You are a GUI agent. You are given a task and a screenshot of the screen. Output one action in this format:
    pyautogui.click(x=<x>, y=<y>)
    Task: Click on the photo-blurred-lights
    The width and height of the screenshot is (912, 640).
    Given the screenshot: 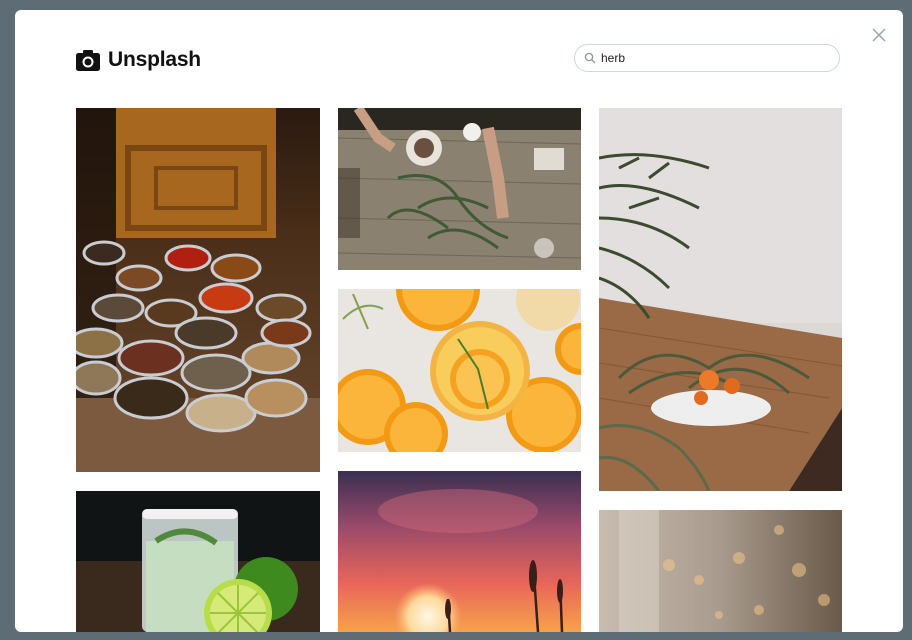 What is the action you would take?
    pyautogui.click(x=720, y=571)
    